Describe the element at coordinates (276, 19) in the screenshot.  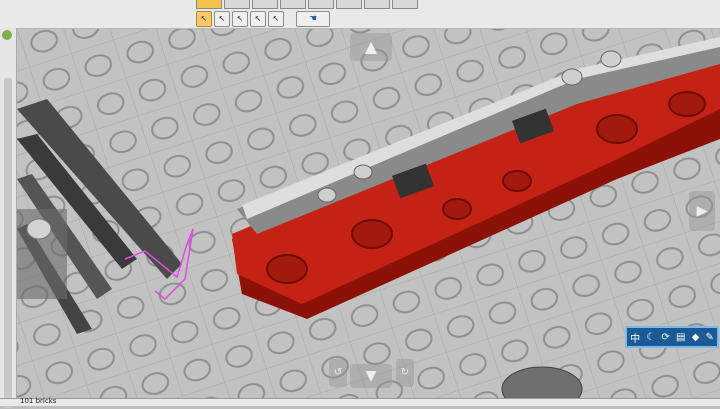
I see `both-select-icon: ↖` at that location.